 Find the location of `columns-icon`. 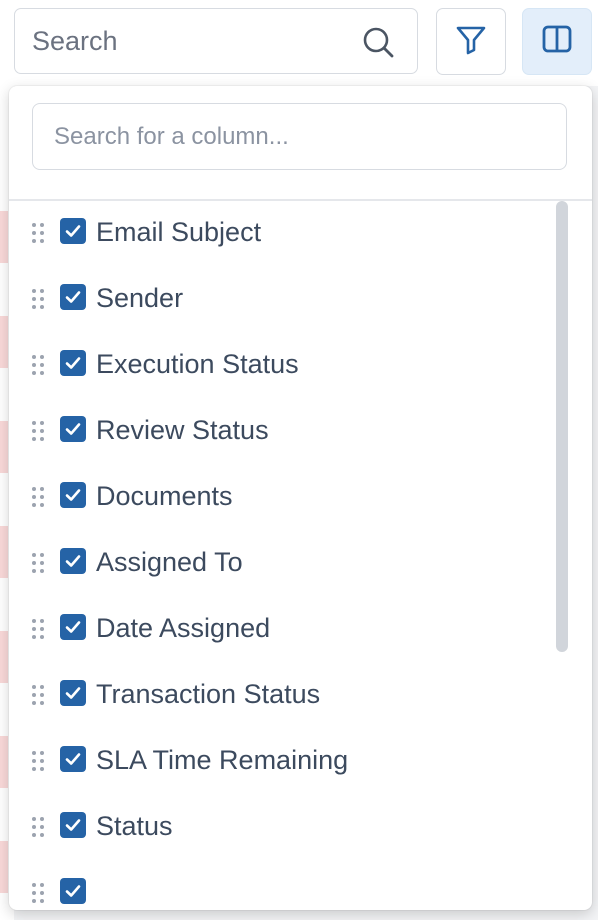

columns-icon is located at coordinates (557, 41).